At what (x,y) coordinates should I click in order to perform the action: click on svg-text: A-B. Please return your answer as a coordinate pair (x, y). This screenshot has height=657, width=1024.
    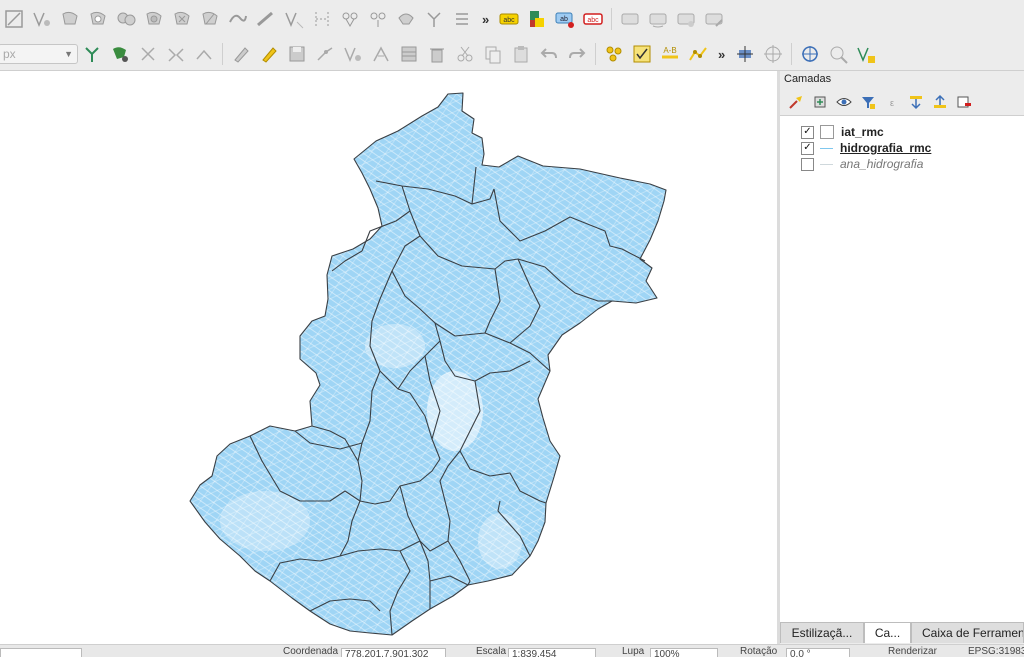
    Looking at the image, I should click on (669, 50).